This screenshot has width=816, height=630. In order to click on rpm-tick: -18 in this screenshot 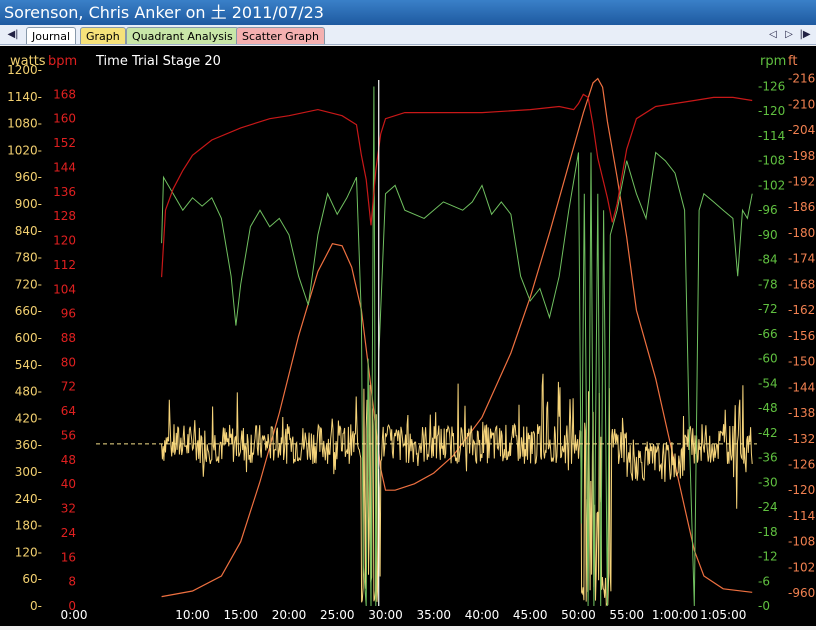, I will do `click(768, 532)`.